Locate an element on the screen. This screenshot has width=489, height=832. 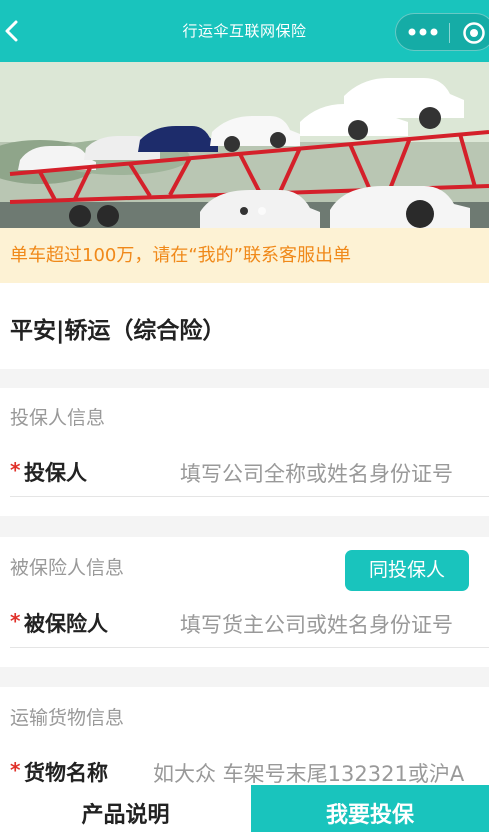
carousel-dot-active is located at coordinates (244, 211).